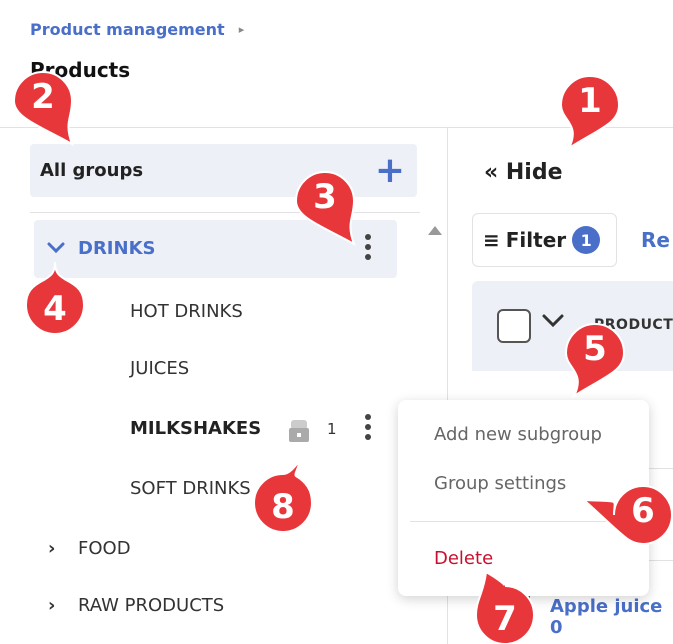 This screenshot has height=644, width=673. Describe the element at coordinates (368, 247) in the screenshot. I see `drinks-more-options-icon` at that location.